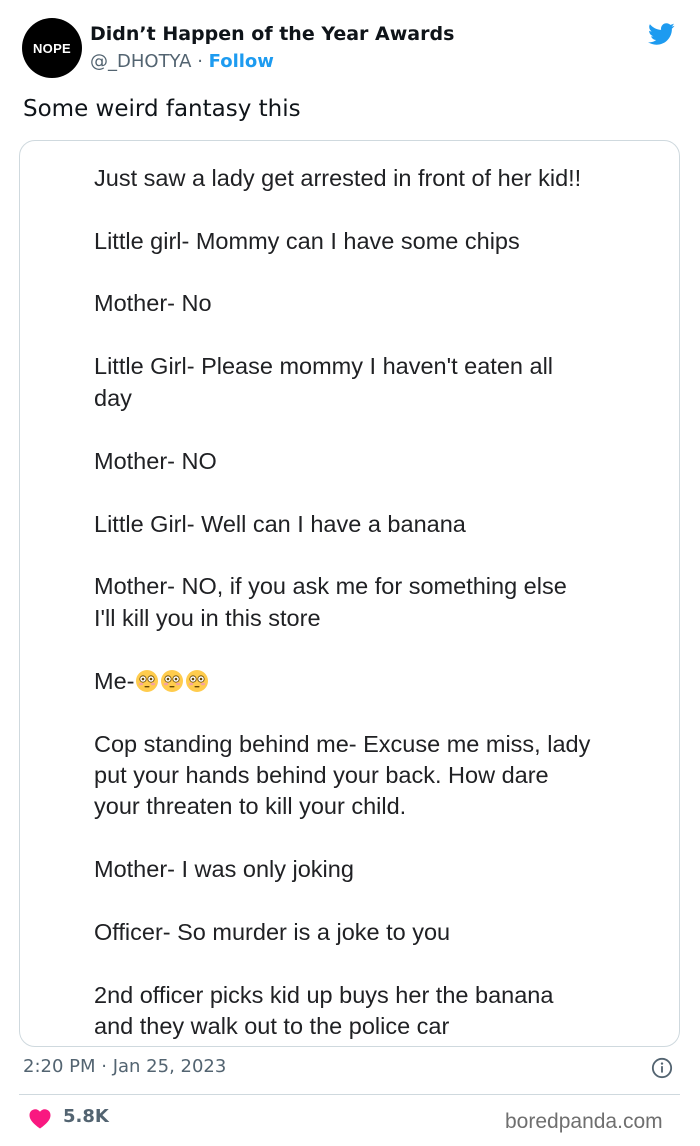 This screenshot has height=1146, width=700. Describe the element at coordinates (155, 461) in the screenshot. I see `note-line: Mother- NO` at that location.